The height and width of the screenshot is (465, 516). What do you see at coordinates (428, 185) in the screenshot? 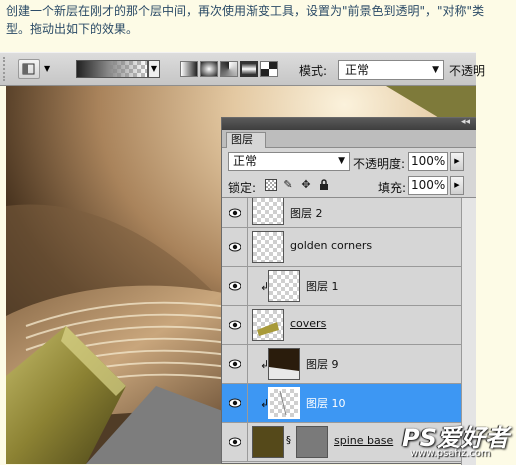
I see `fill-input: 100%` at bounding box center [428, 185].